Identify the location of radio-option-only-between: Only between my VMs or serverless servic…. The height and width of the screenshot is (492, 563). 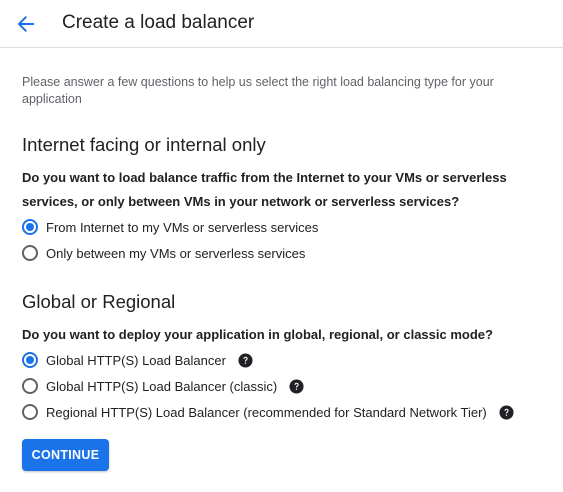
(163, 253).